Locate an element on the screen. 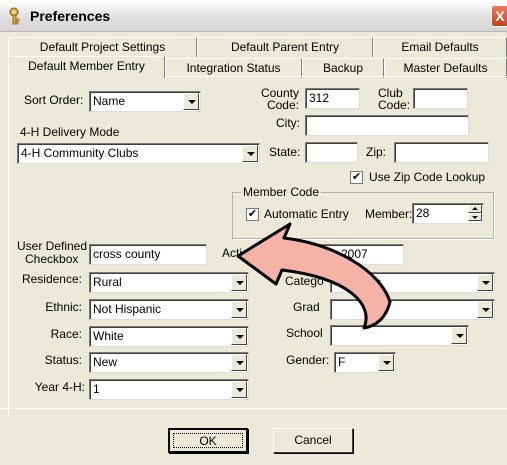 This screenshot has width=507, height=465. residence-select: Rural is located at coordinates (169, 282).